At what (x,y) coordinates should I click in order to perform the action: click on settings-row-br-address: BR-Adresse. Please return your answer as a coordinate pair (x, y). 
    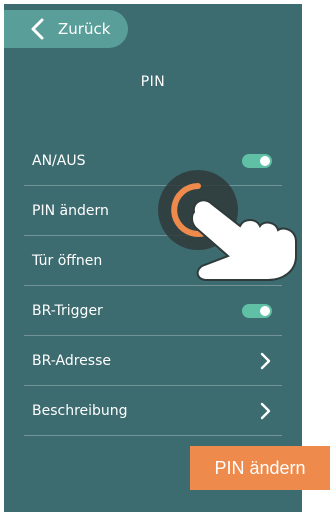
    Looking at the image, I should click on (153, 361).